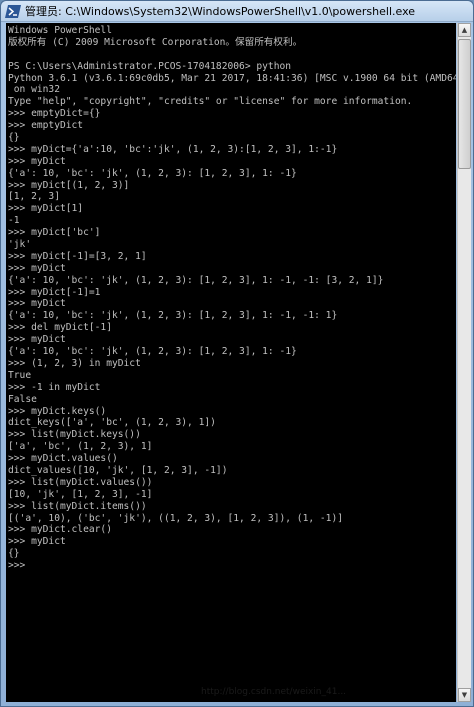 This screenshot has width=474, height=707. What do you see at coordinates (54, 292) in the screenshot?
I see `console-line: >>> myDict[-1]=1` at bounding box center [54, 292].